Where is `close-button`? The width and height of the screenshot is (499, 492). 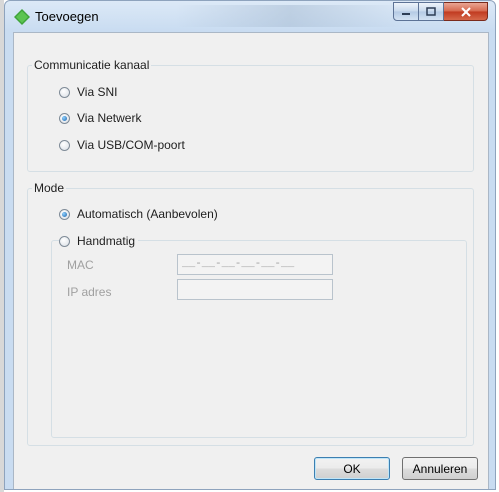 close-button is located at coordinates (466, 11).